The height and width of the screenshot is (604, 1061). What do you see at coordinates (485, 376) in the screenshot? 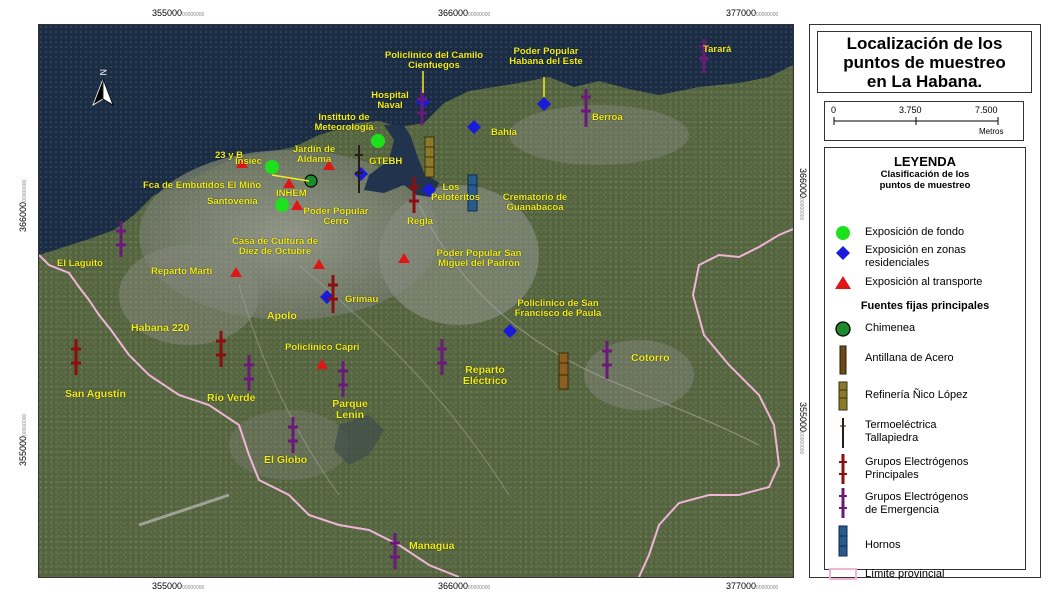
I see `label-reparto-electrico: Reparto Eléctrico` at bounding box center [485, 376].